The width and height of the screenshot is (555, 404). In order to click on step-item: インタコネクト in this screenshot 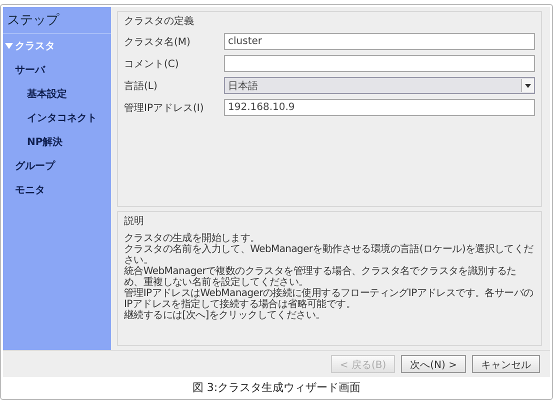, I will do `click(57, 118)`.